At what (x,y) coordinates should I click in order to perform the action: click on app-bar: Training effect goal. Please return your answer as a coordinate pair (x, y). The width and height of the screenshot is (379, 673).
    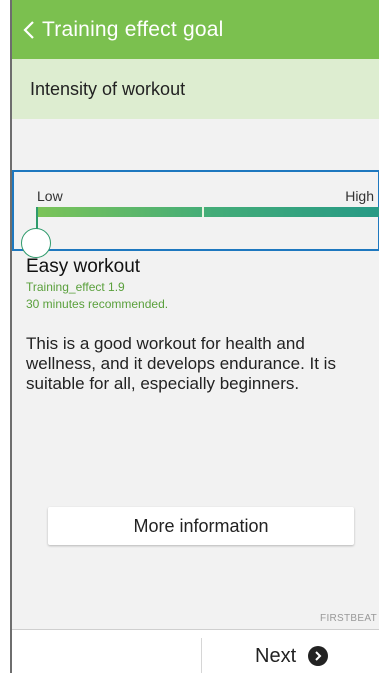
    Looking at the image, I should click on (195, 29).